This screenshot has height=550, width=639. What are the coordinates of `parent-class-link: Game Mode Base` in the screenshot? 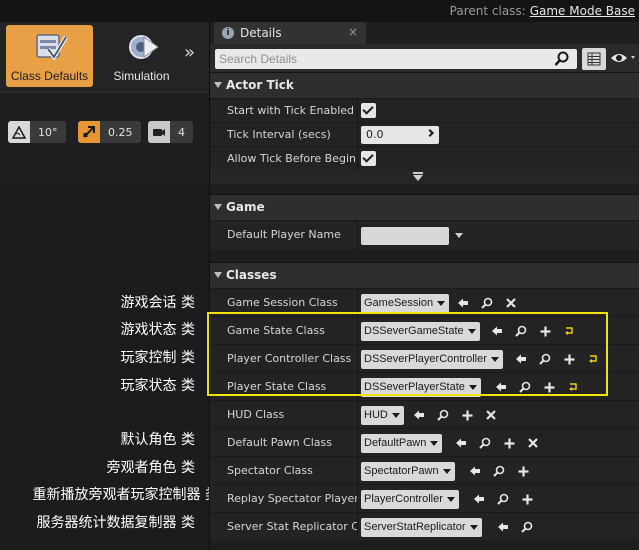 It's located at (582, 11).